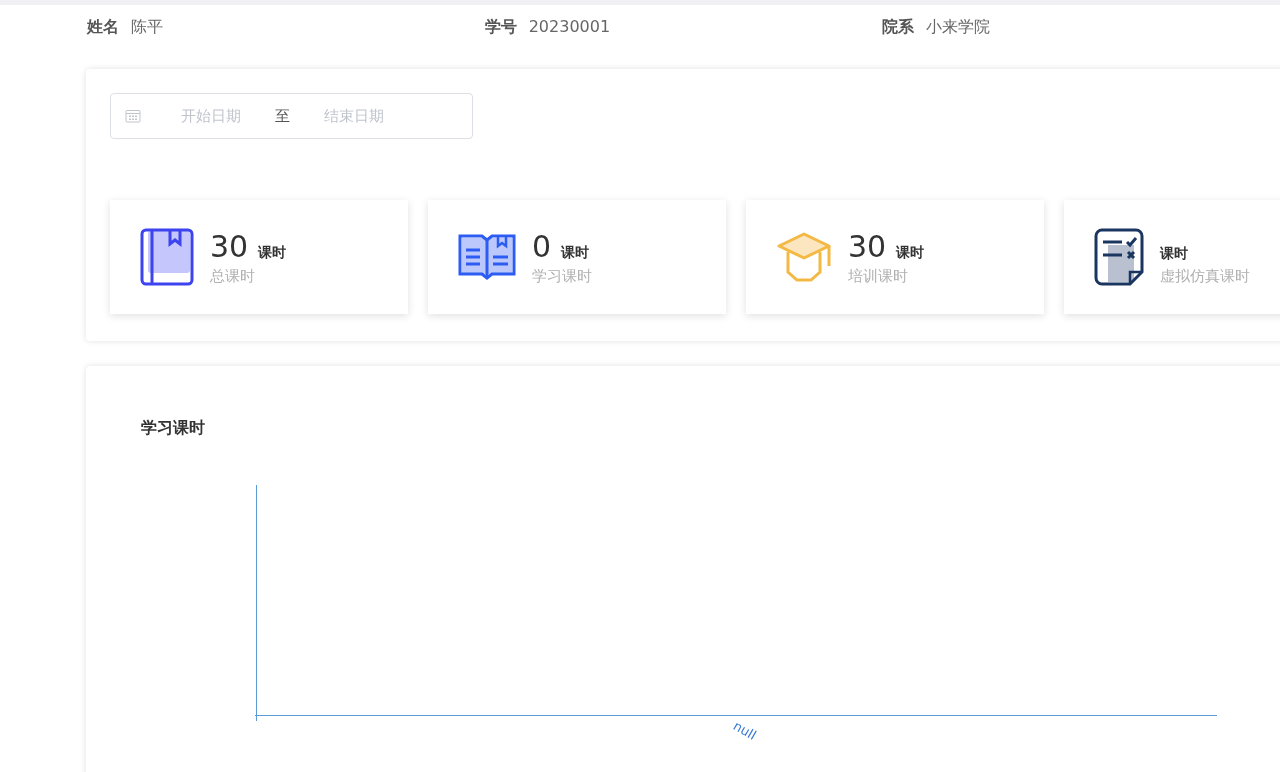 The height and width of the screenshot is (772, 1280). What do you see at coordinates (167, 257) in the screenshot?
I see `book-icon` at bounding box center [167, 257].